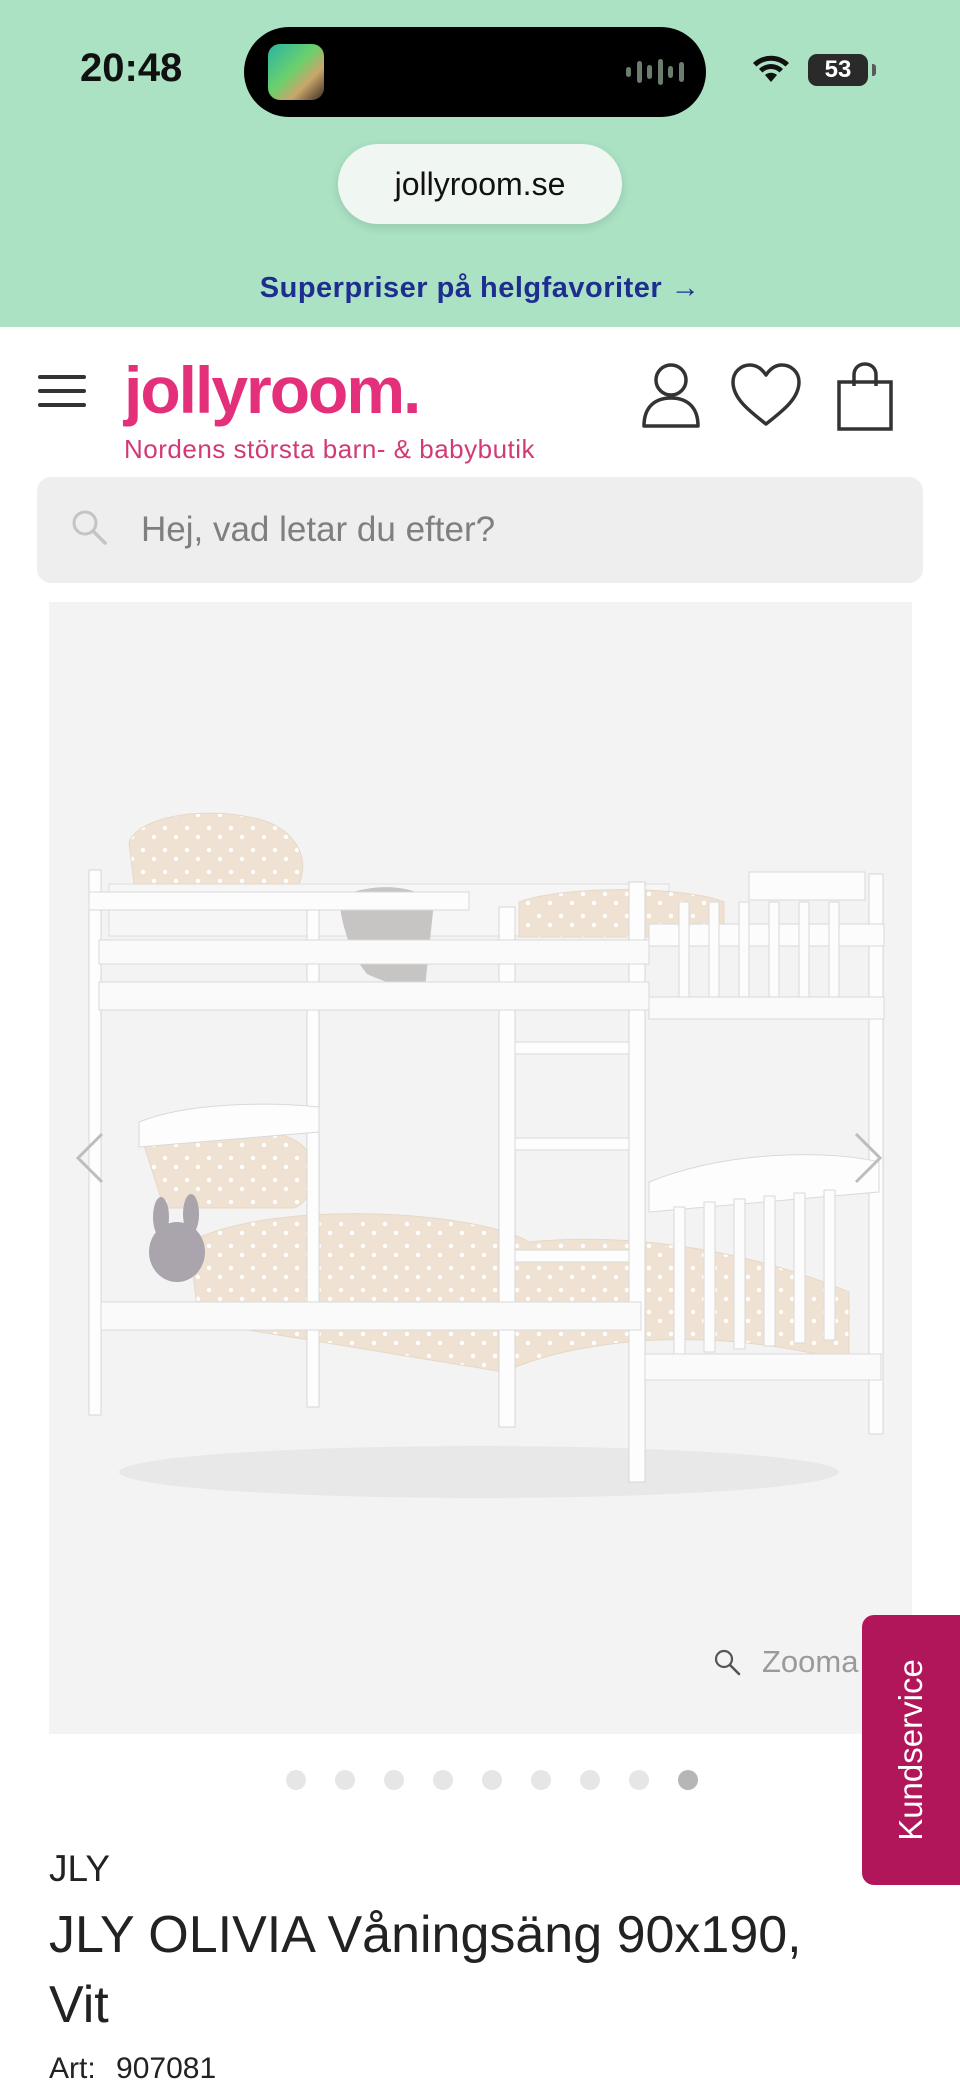 The image size is (960, 2081). I want to click on battery-indicator: 53, so click(842, 70).